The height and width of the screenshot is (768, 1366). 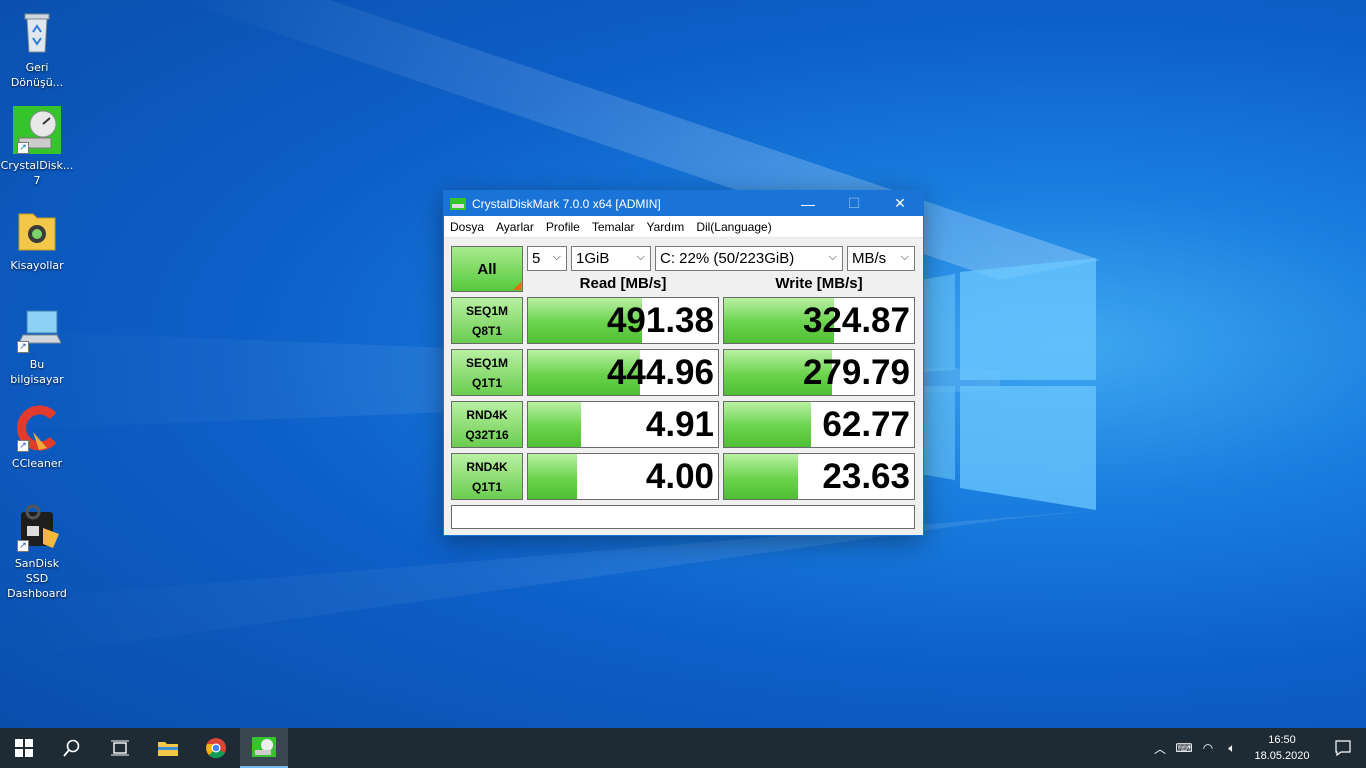 I want to click on chrome-icon, so click(x=216, y=748).